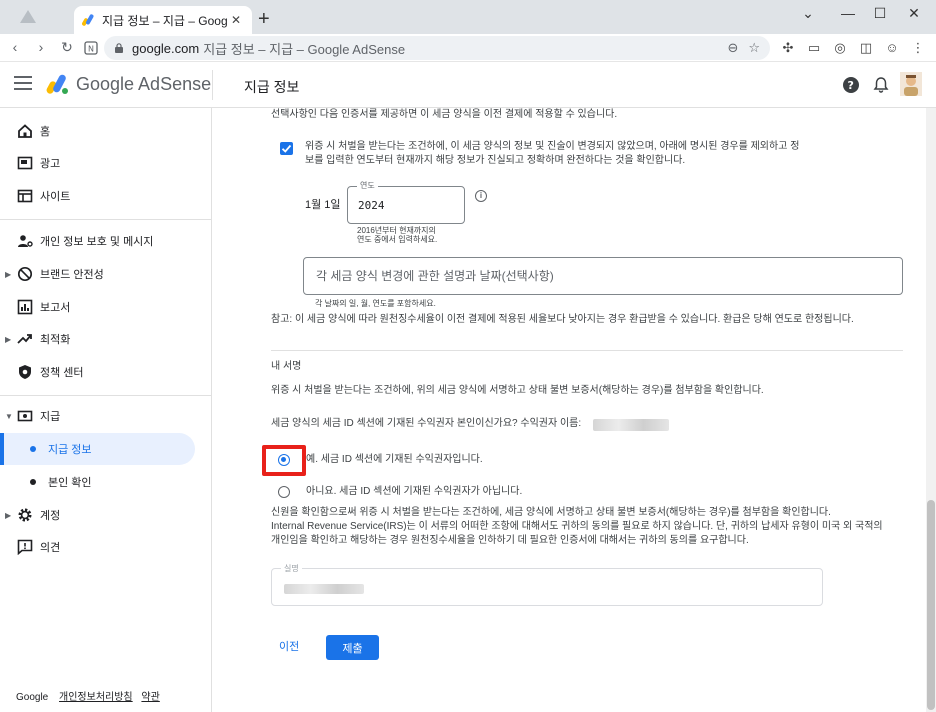  What do you see at coordinates (24, 339) in the screenshot?
I see `trending-icon` at bounding box center [24, 339].